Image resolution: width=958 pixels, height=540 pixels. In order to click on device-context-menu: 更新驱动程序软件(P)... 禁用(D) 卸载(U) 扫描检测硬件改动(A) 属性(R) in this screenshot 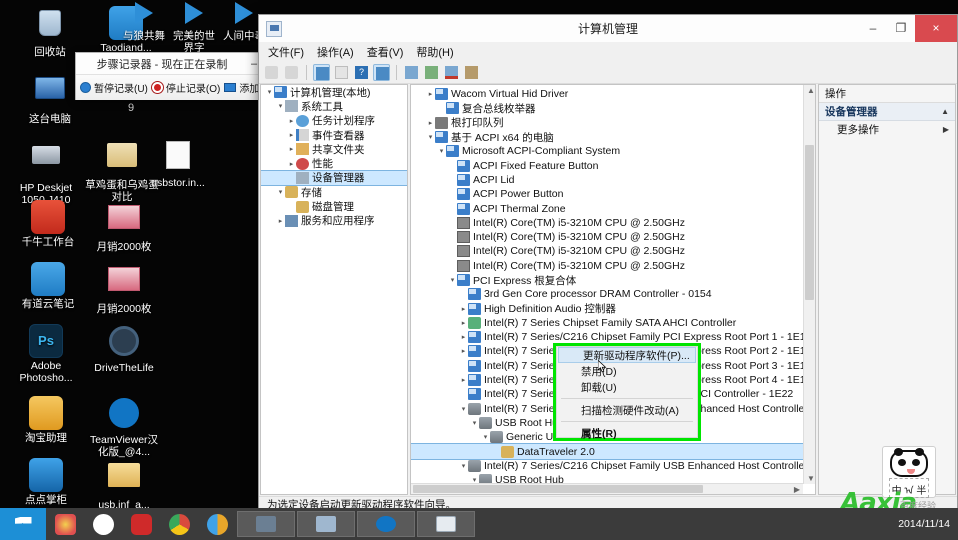, I will do `click(627, 393)`.